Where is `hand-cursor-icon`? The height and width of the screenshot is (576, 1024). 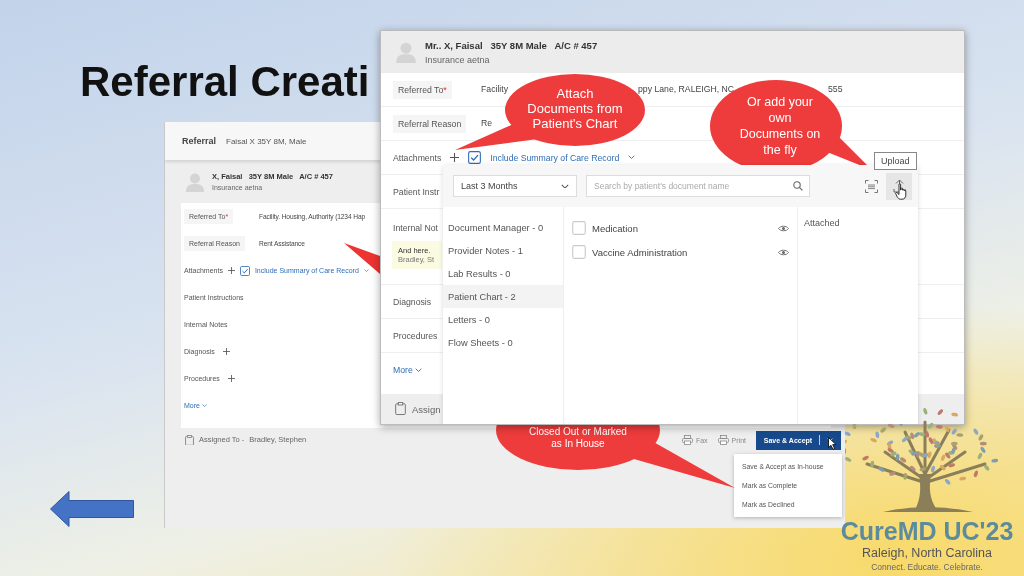 hand-cursor-icon is located at coordinates (901, 191).